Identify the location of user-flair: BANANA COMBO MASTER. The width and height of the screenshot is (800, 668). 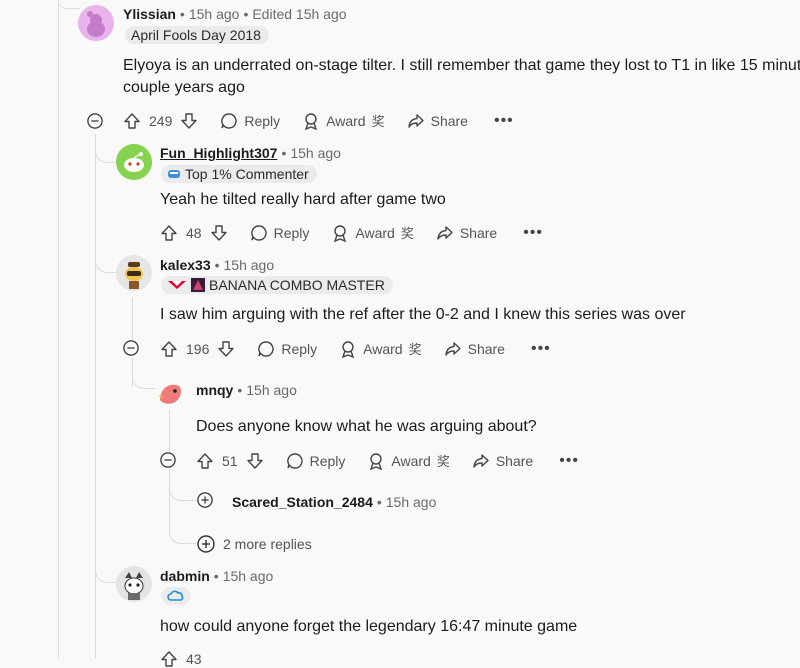
(277, 285).